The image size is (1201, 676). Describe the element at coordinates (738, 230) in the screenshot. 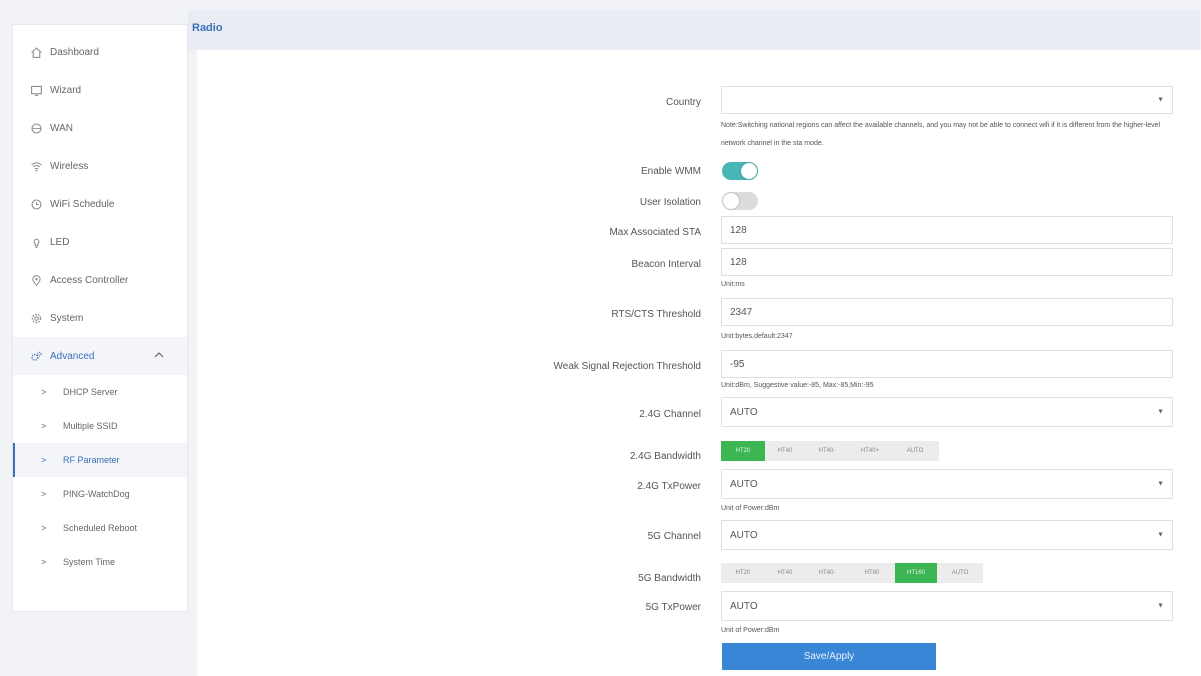

I see `max-sta-value: 128` at that location.